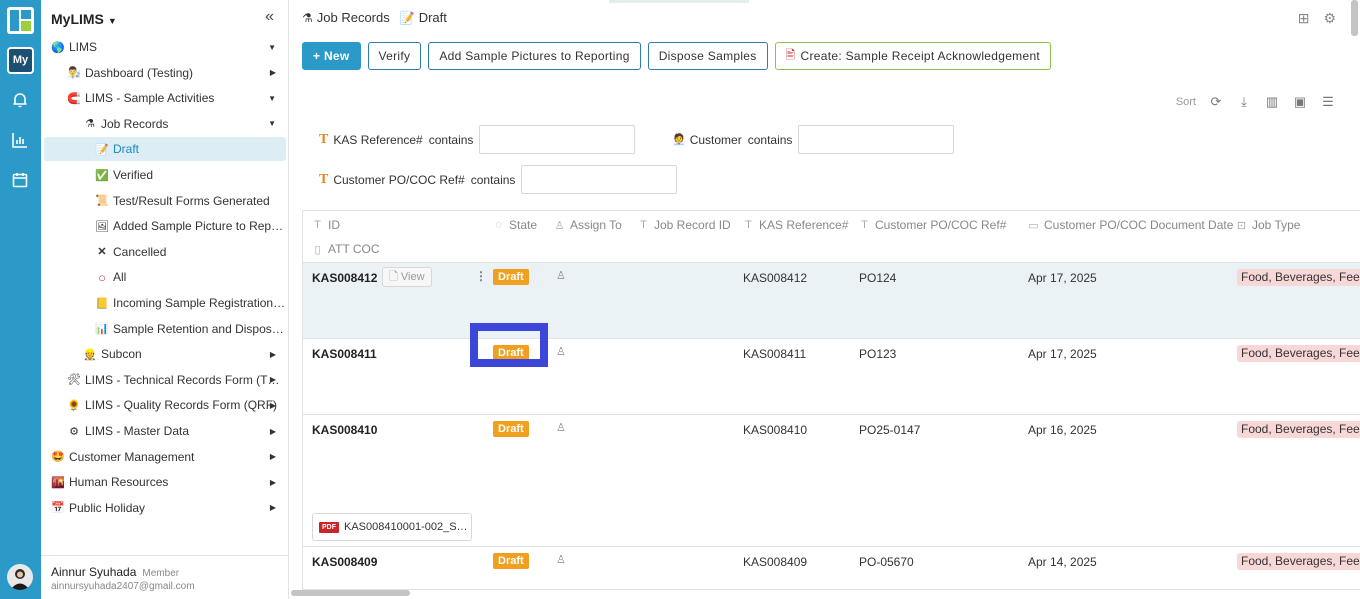 Image resolution: width=1360 pixels, height=599 pixels. I want to click on sidebar-item-subcon: 👷 Subcon ▶, so click(165, 354).